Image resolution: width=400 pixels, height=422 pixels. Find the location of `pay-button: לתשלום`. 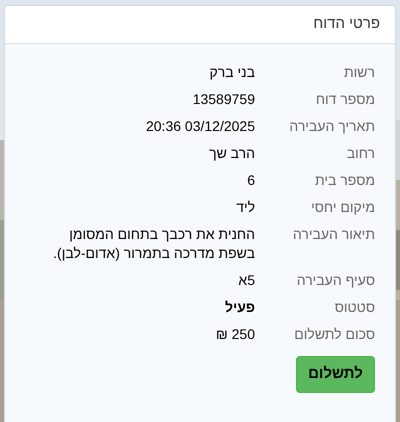

pay-button: לתשלום is located at coordinates (335, 374).